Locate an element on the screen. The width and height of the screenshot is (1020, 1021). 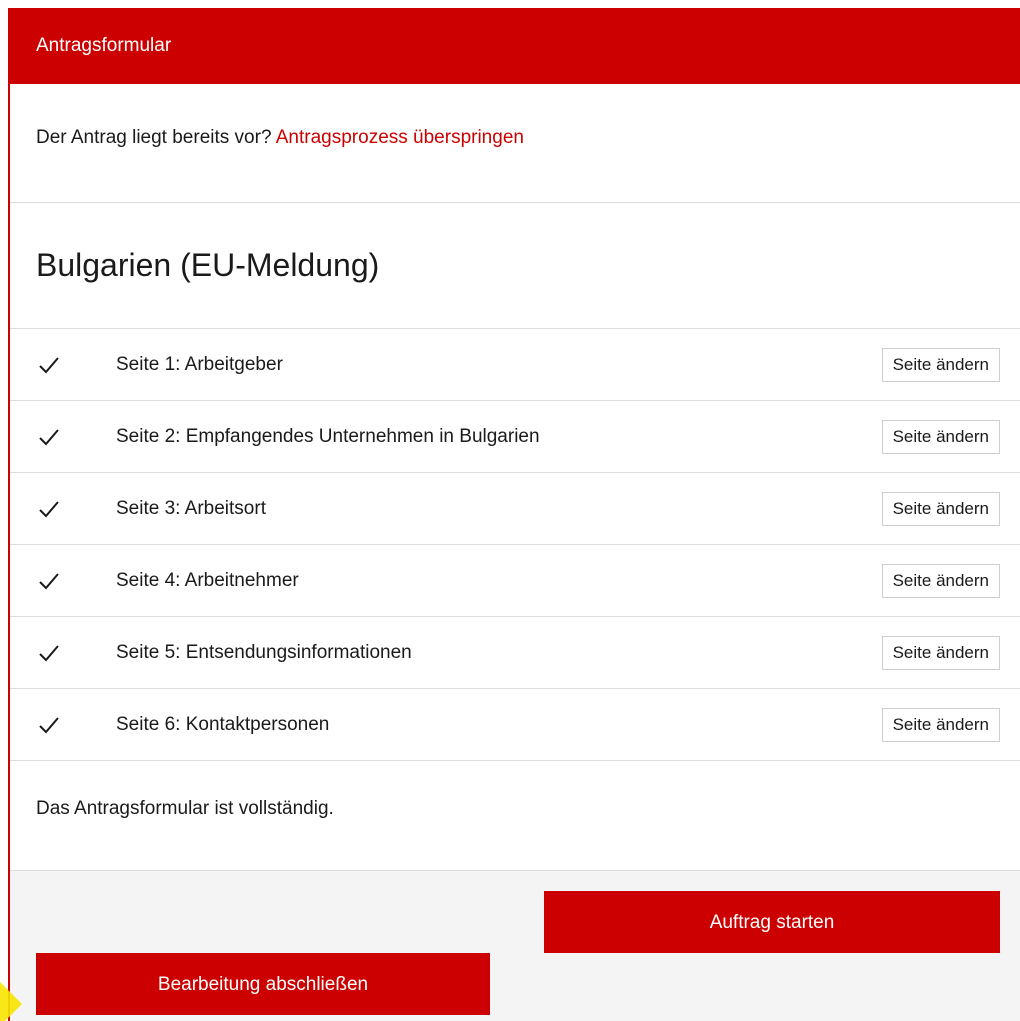
completion-status-row: Das Antragsformular ist vollständig. is located at coordinates (515, 816).